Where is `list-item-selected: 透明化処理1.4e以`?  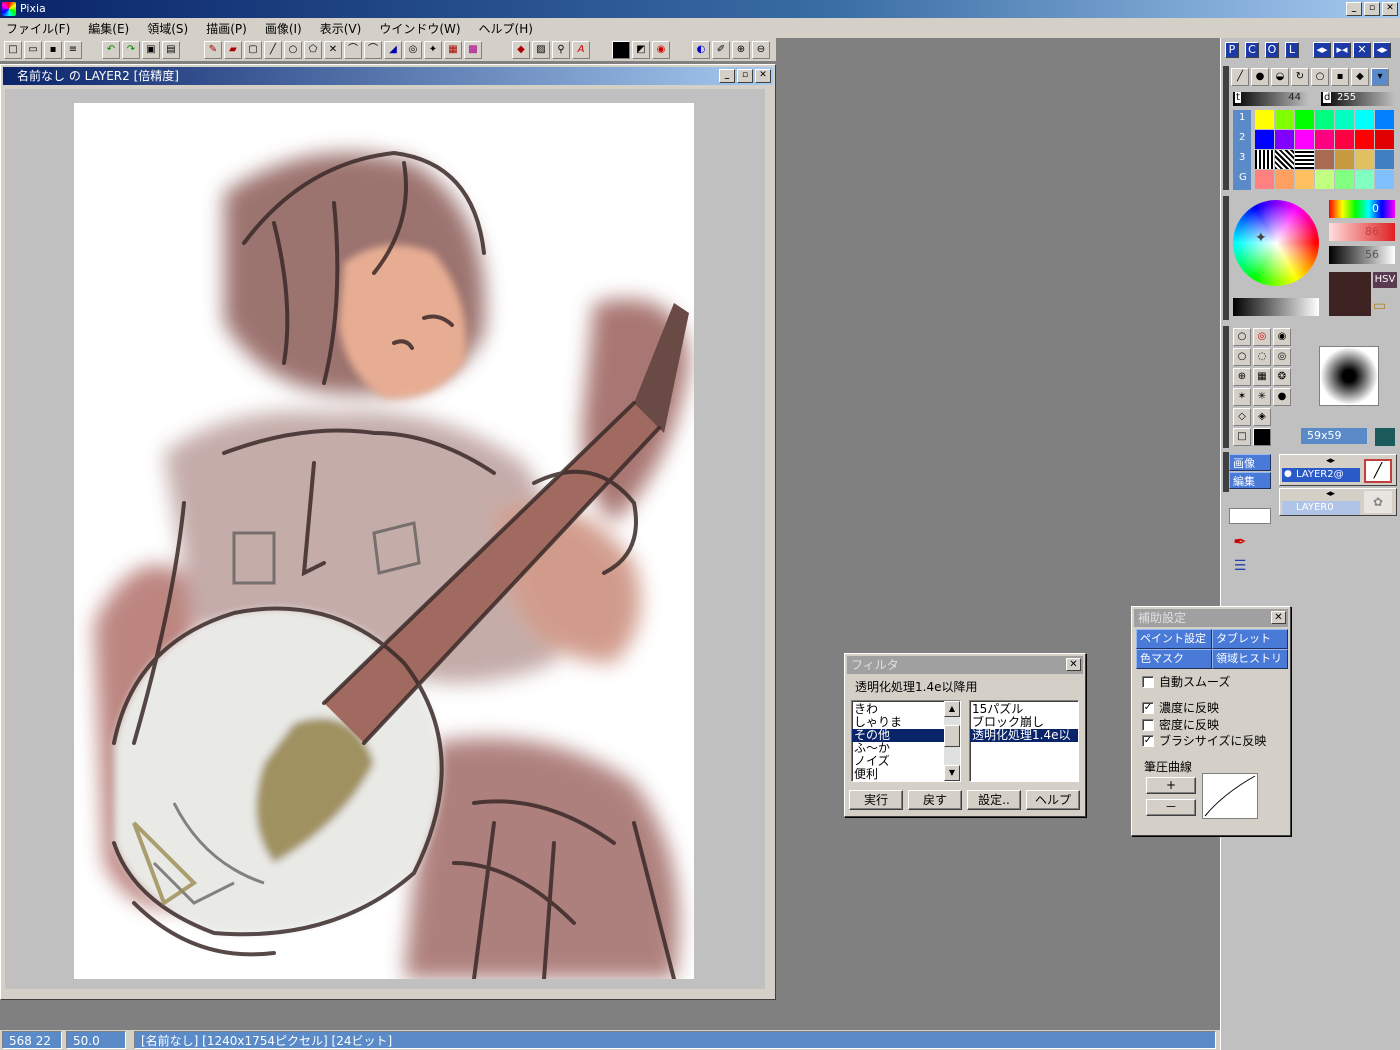
list-item-selected: 透明化処理1.4e以 is located at coordinates (1024, 735).